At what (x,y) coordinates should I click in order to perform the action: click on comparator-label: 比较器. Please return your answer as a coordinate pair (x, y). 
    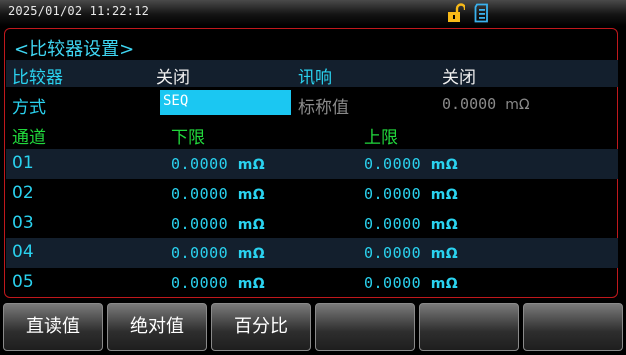
    Looking at the image, I should click on (37, 78).